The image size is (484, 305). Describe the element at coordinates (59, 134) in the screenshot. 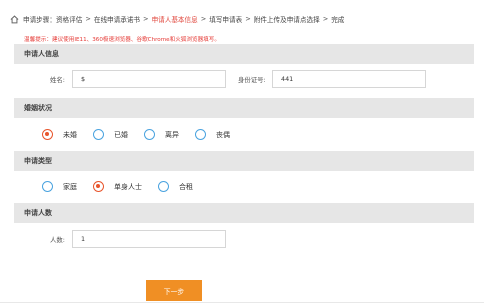

I see `marital-option-unmarried: 未婚` at that location.